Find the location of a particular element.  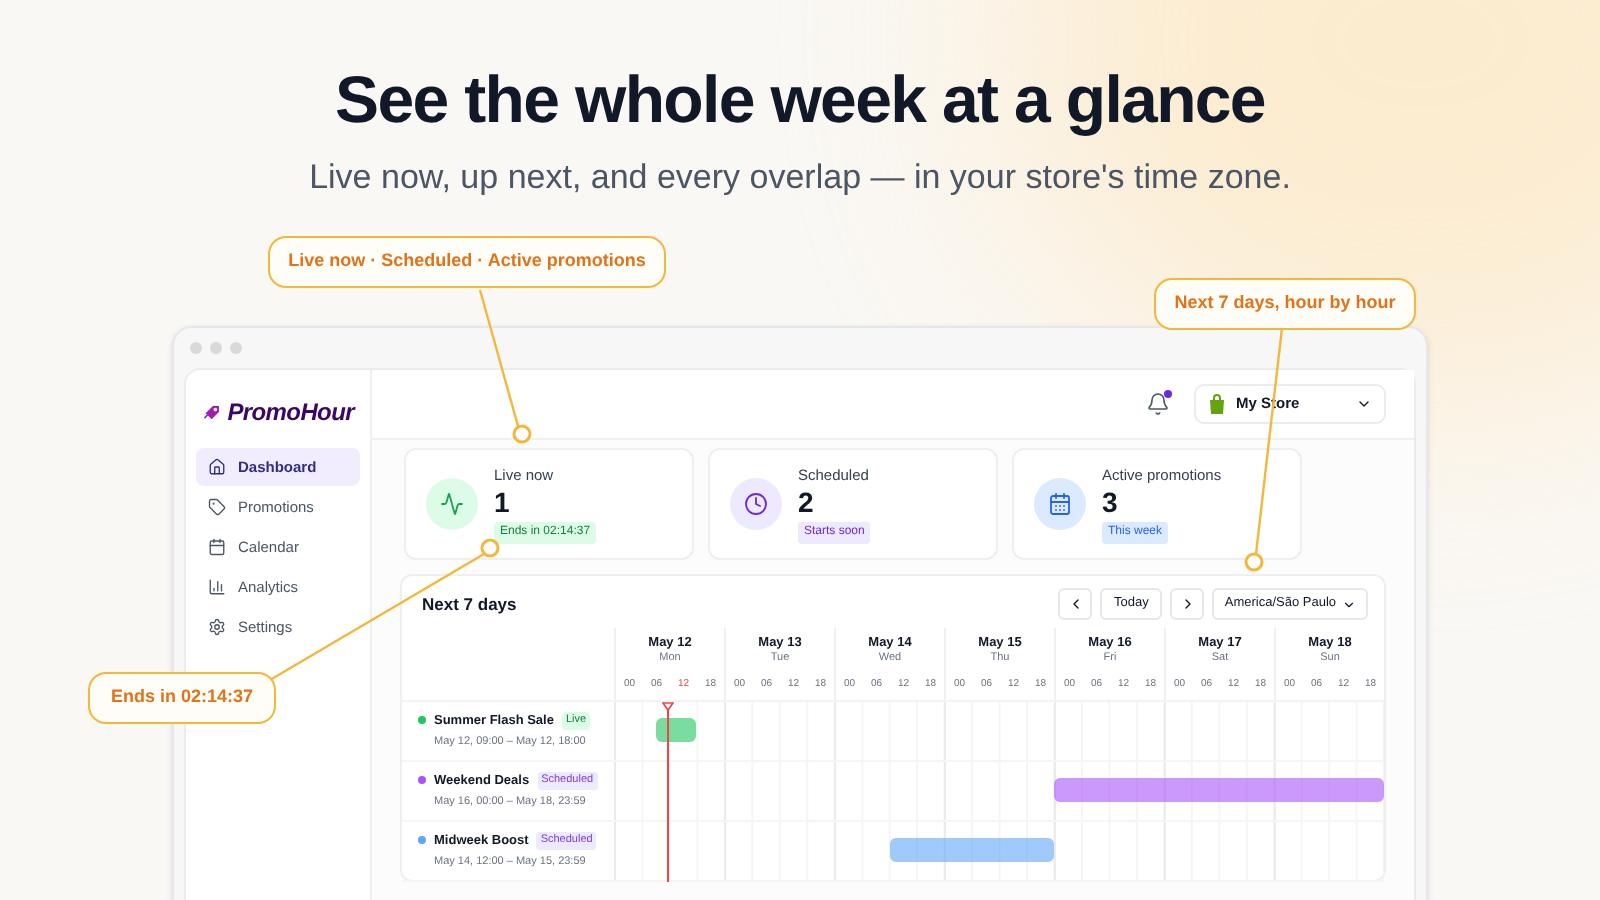

previous-button is located at coordinates (1075, 604).